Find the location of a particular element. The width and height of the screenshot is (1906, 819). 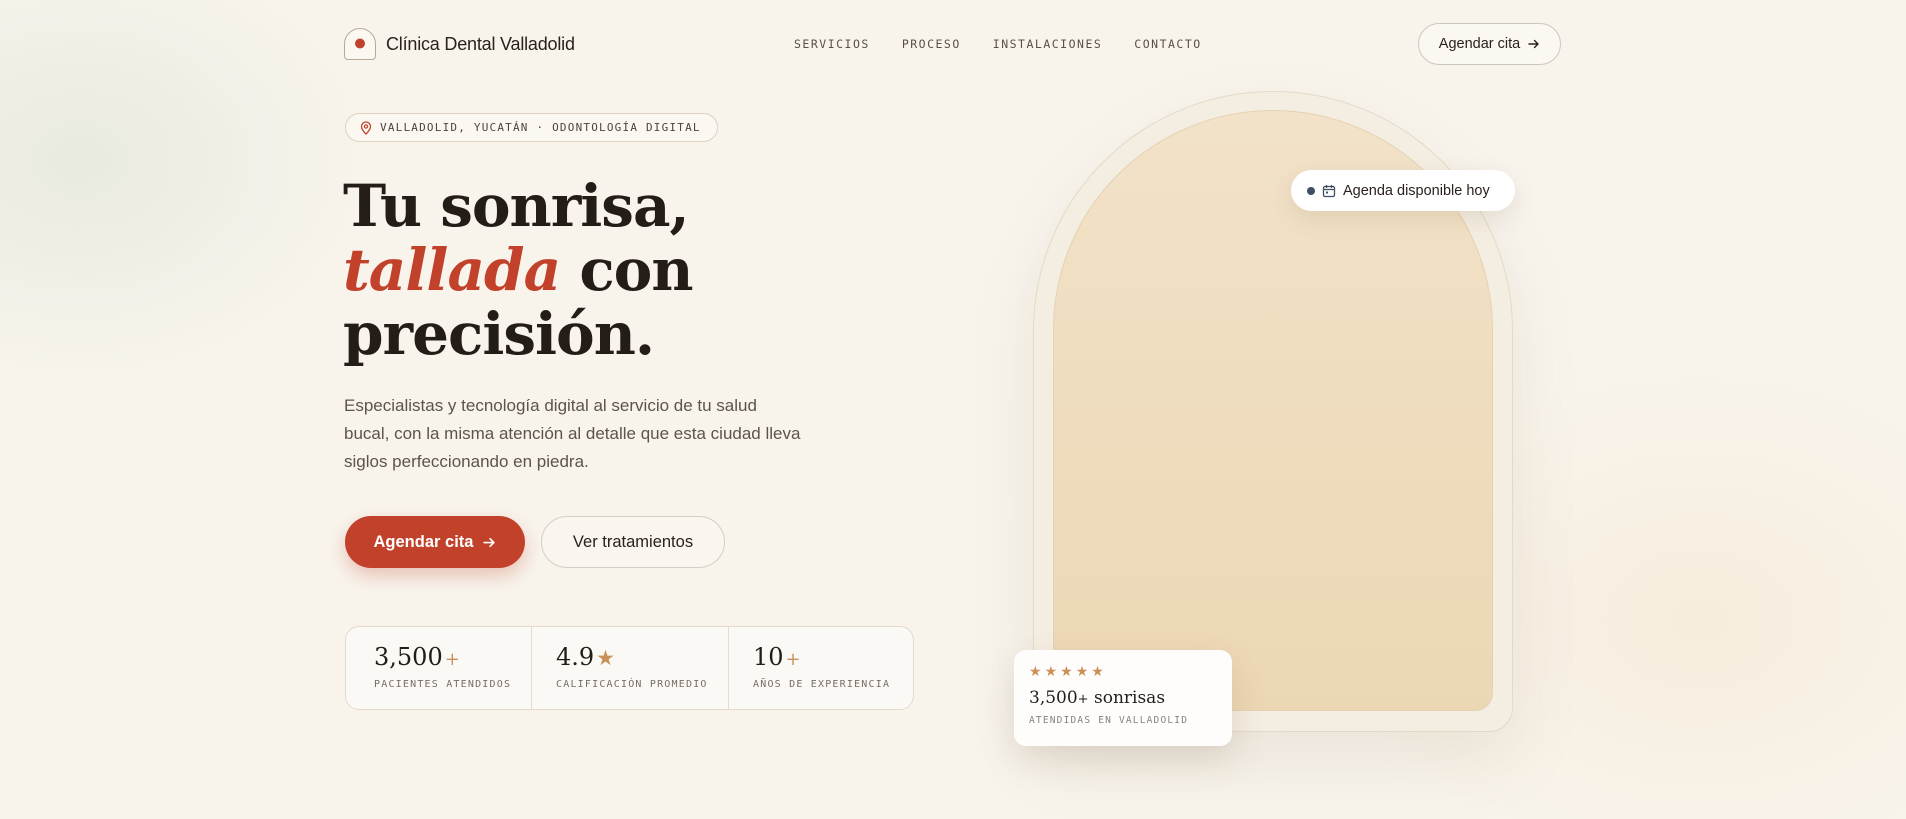

stat-label: AÑOS DE EXPERIENCIA is located at coordinates (822, 684).